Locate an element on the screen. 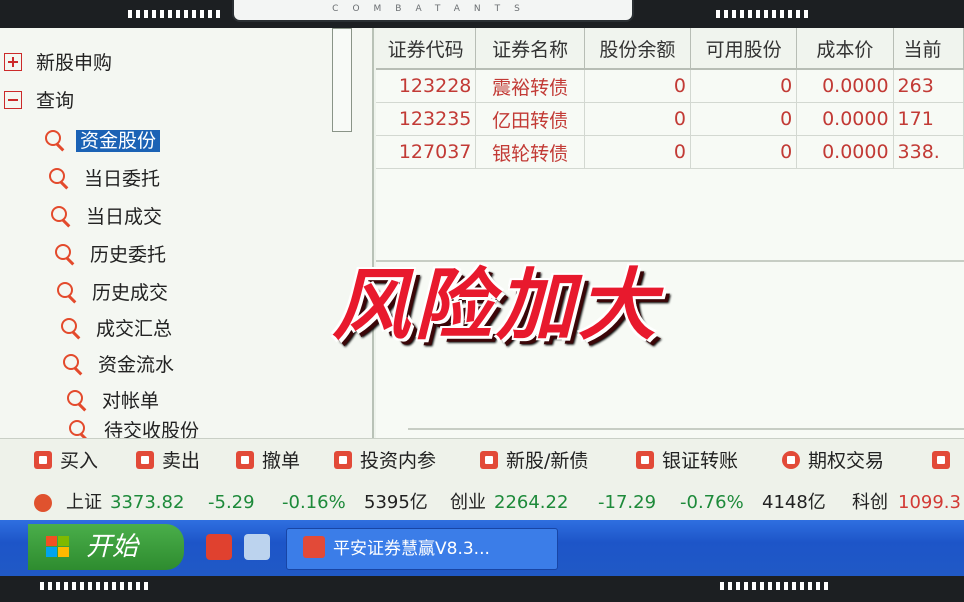  tree-item-statement: 对帐单 is located at coordinates (114, 401).